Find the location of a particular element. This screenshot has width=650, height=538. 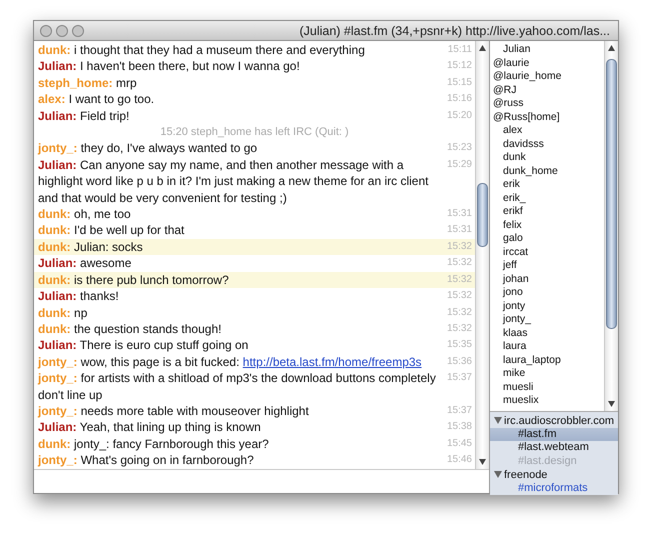

channel-item: #last.fm is located at coordinates (554, 434).